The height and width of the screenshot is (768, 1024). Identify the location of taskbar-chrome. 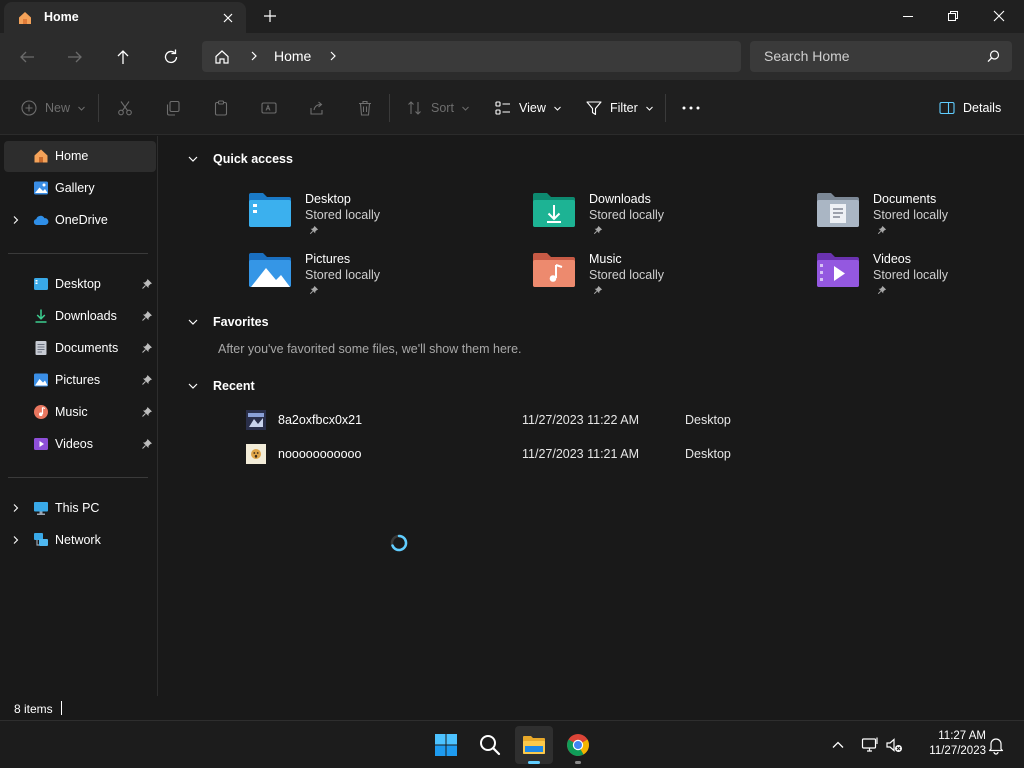
(578, 745).